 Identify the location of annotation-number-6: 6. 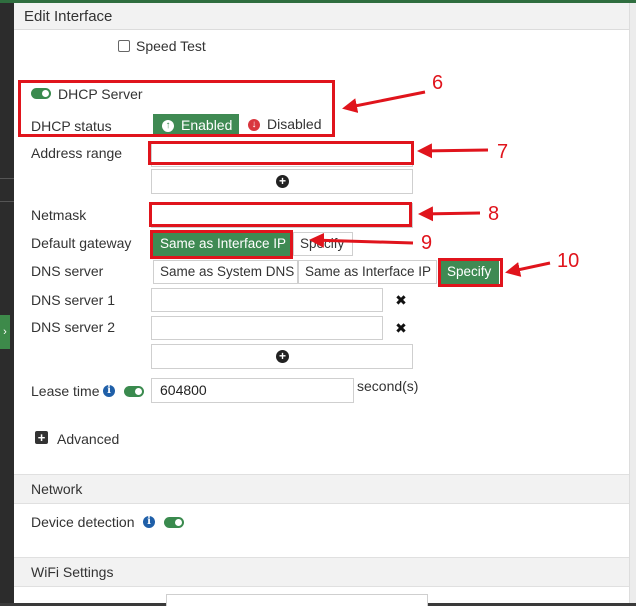
(438, 83).